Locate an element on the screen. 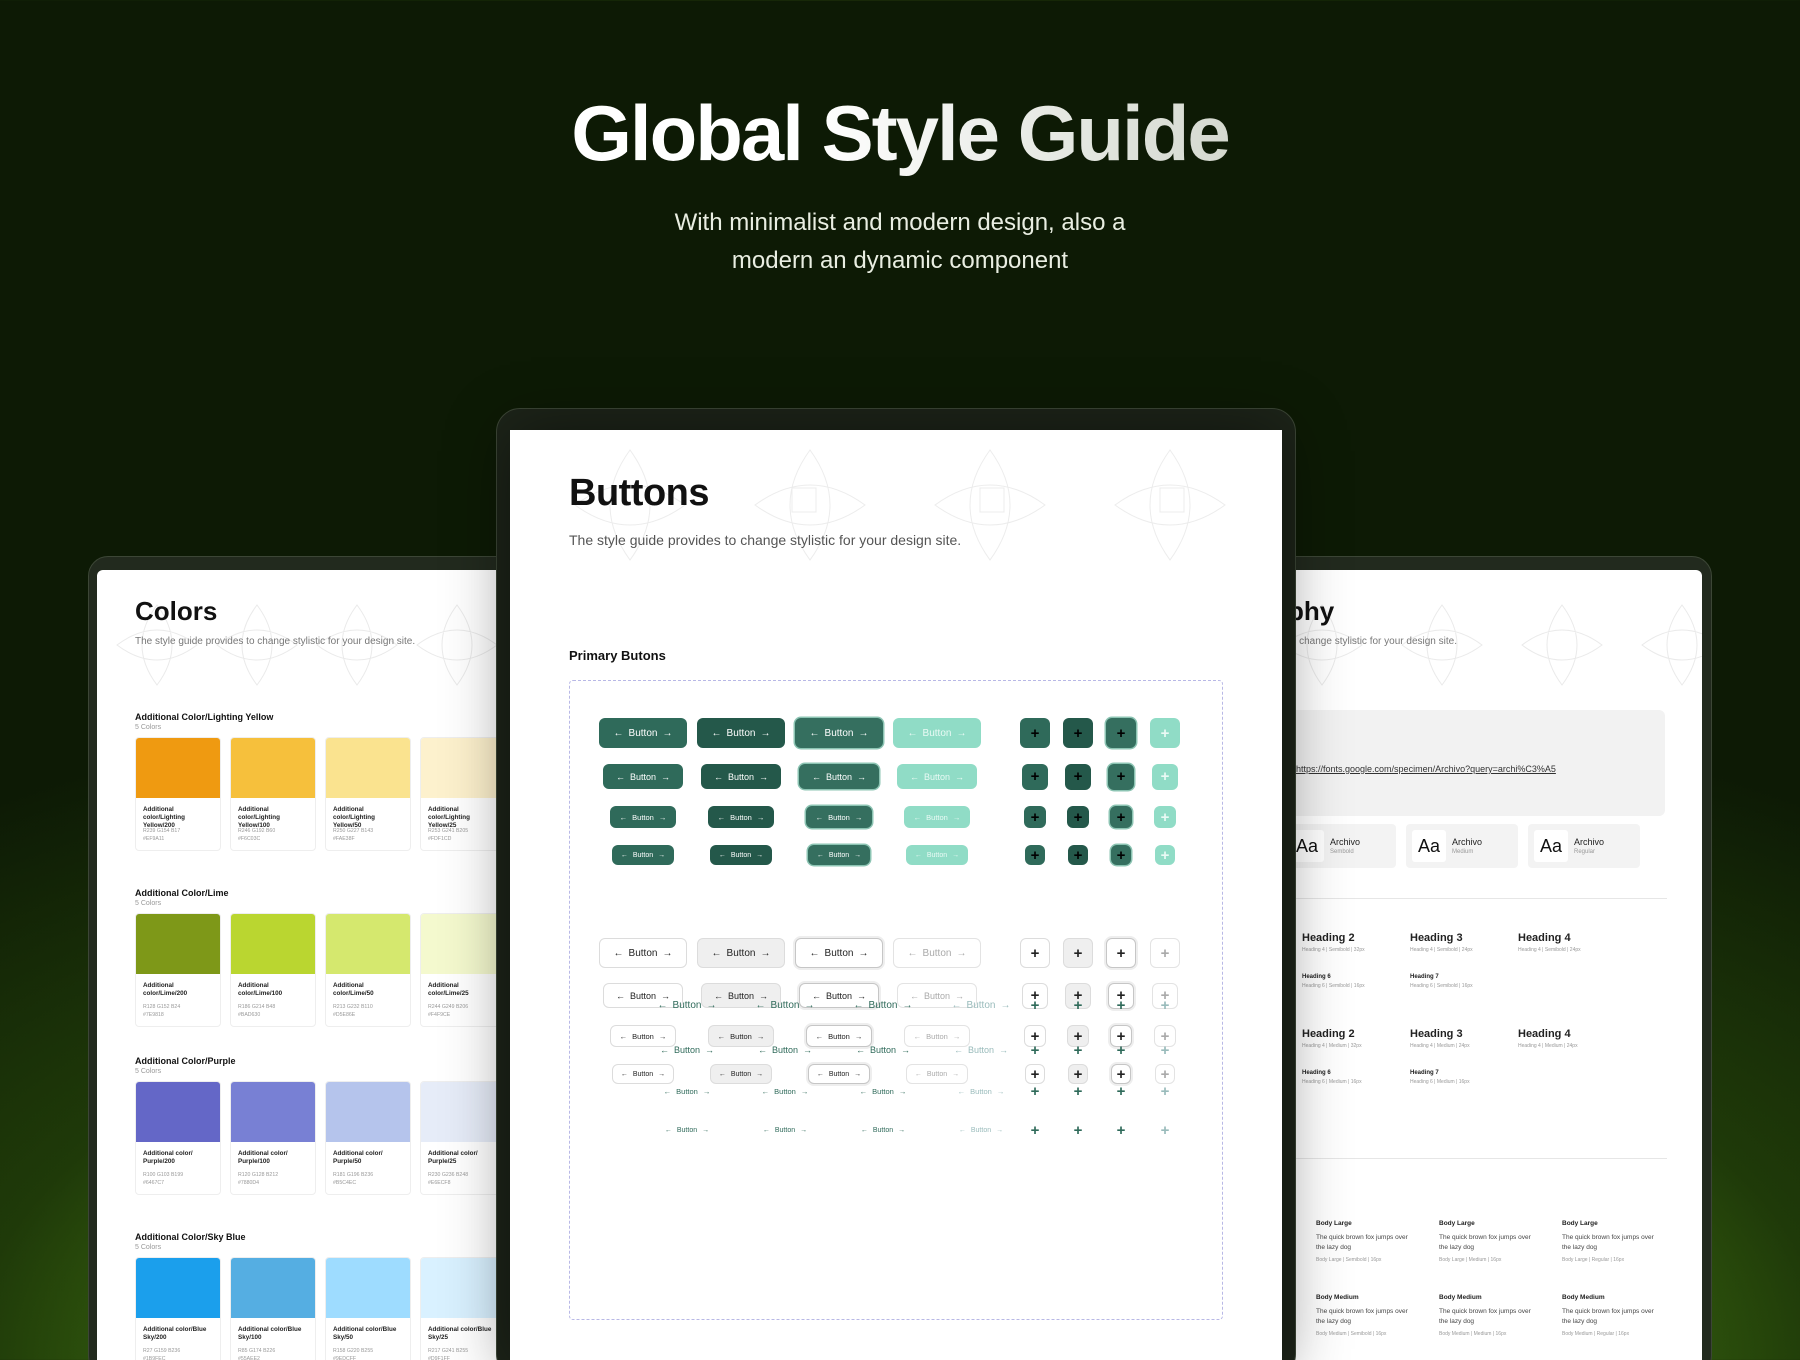  body-label: Body Medium is located at coordinates (1583, 1297).